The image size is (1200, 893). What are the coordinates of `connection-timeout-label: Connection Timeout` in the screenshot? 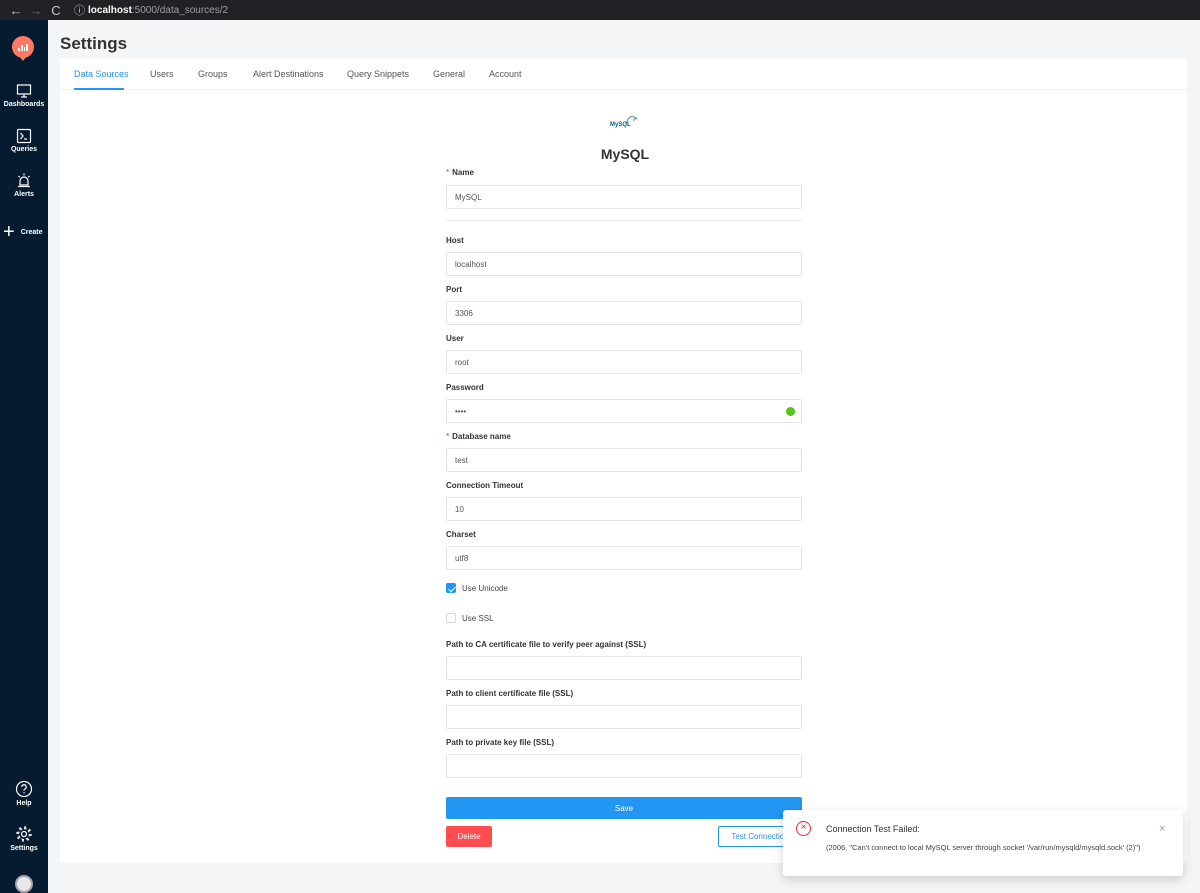 It's located at (485, 485).